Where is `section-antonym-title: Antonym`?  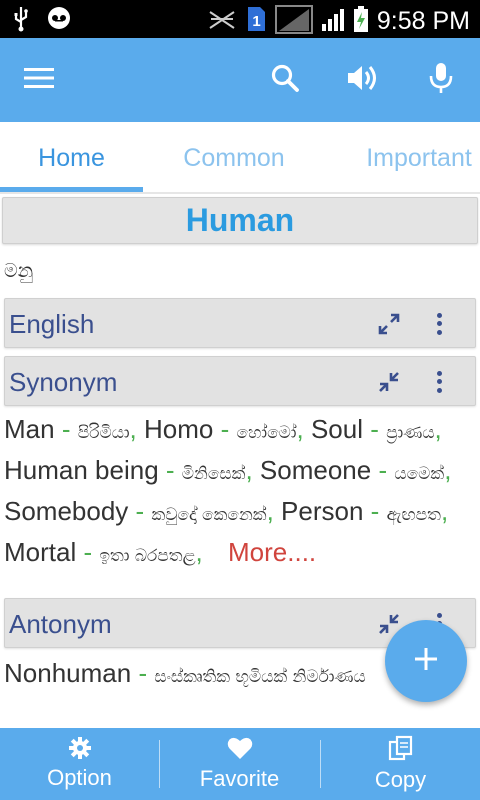 section-antonym-title: Antonym is located at coordinates (60, 624).